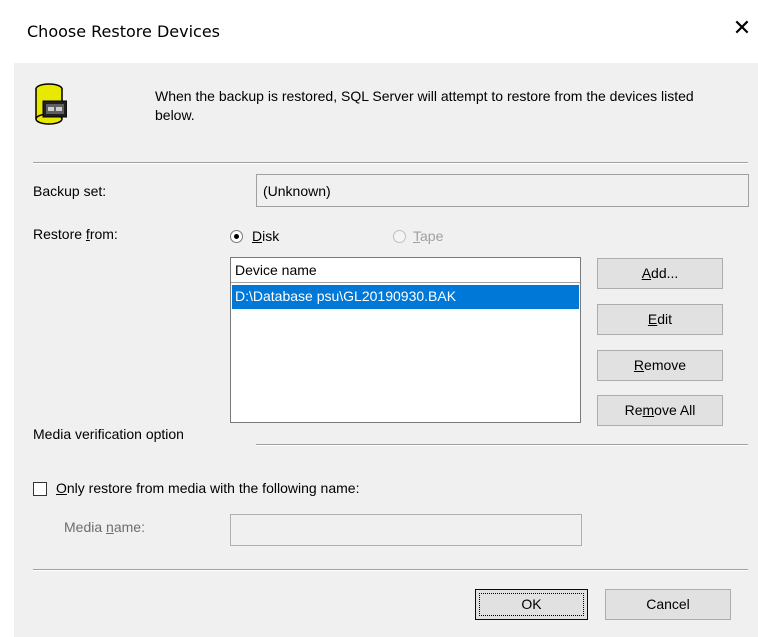 This screenshot has width=758, height=637. I want to click on media-verification-divider, so click(502, 445).